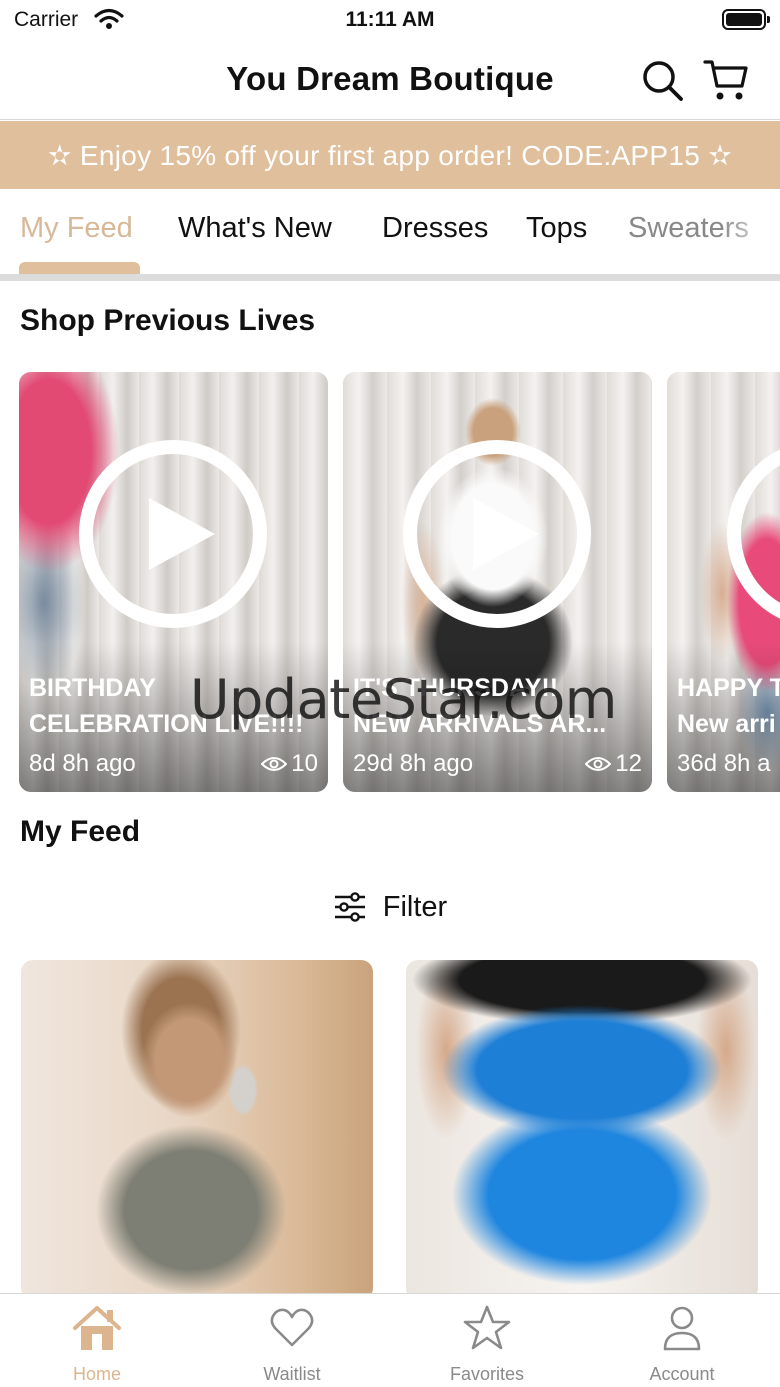 The width and height of the screenshot is (780, 1387). Describe the element at coordinates (487, 1327) in the screenshot. I see `star-icon` at that location.